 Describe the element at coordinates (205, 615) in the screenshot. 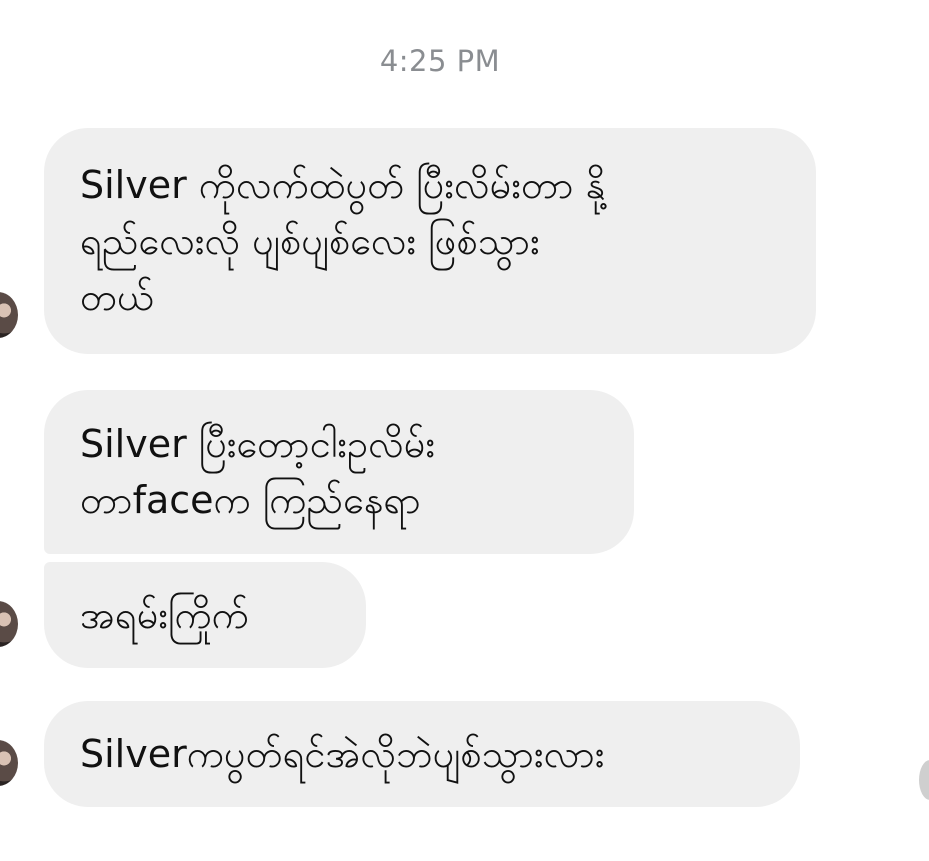

I see `message-bubble: အရမ်းကြိုက်` at that location.